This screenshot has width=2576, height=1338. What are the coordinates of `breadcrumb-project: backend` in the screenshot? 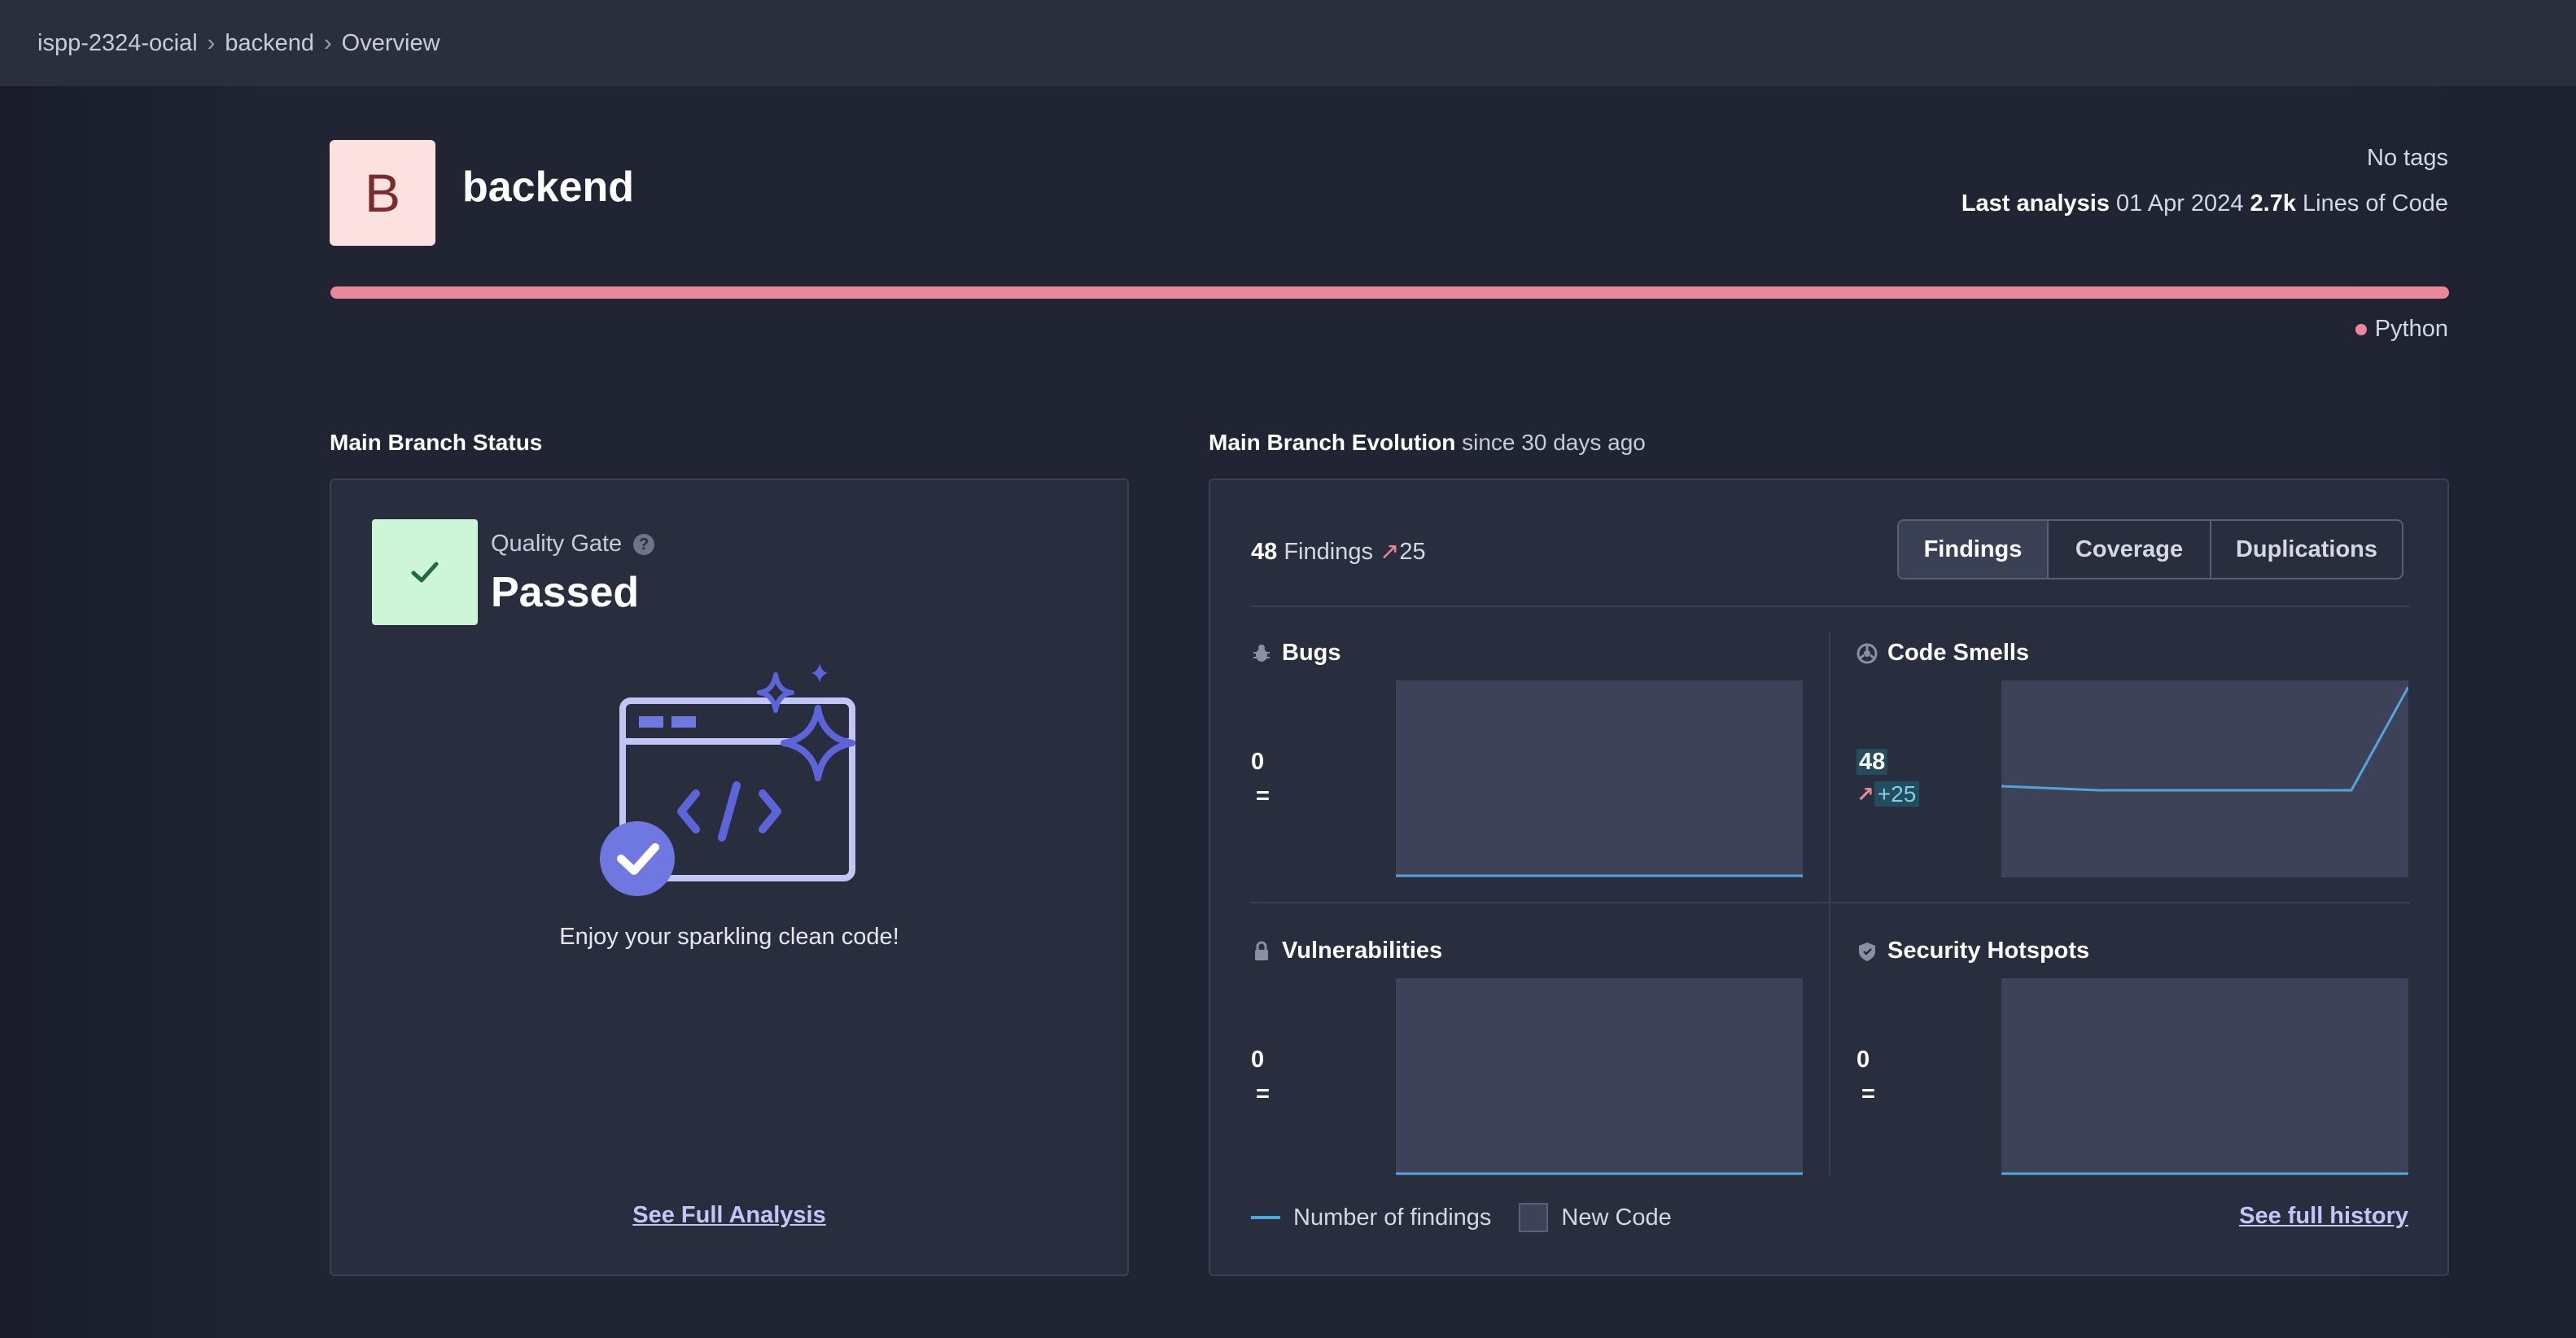 It's located at (269, 43).